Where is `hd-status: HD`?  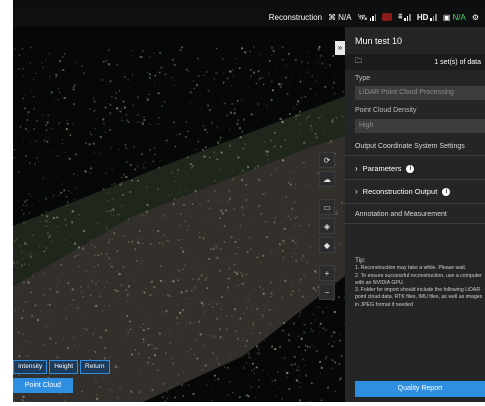
hd-status: HD is located at coordinates (427, 17).